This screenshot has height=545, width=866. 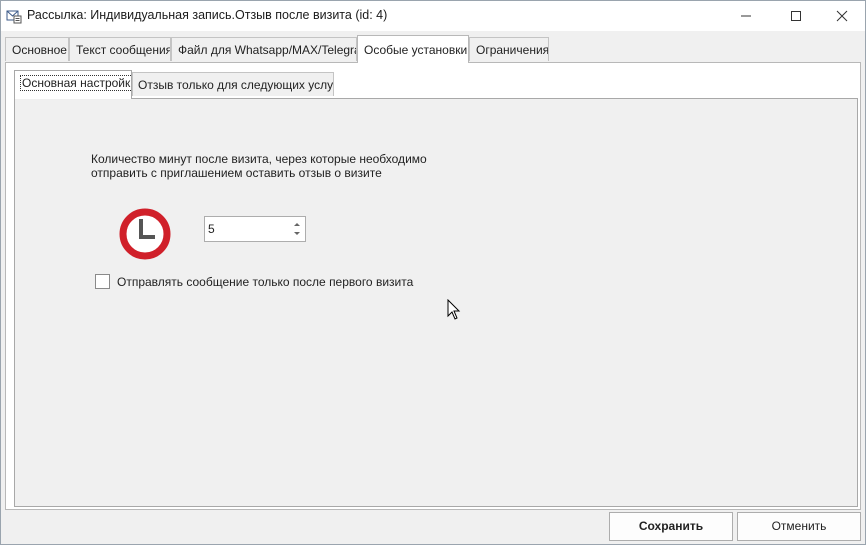 I want to click on subtab-review-for-services: Отзыв только для следующих услуг, so click(x=233, y=84).